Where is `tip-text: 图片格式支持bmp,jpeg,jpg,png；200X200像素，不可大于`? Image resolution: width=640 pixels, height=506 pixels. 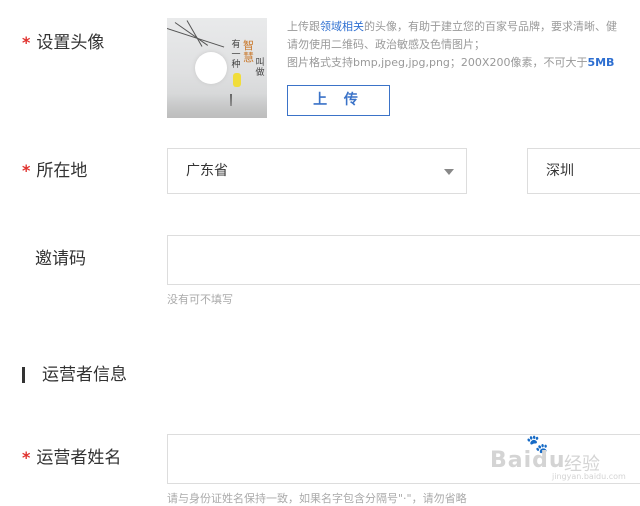
tip-text: 图片格式支持bmp,jpeg,jpg,png；200X200像素，不可大于 is located at coordinates (437, 62).